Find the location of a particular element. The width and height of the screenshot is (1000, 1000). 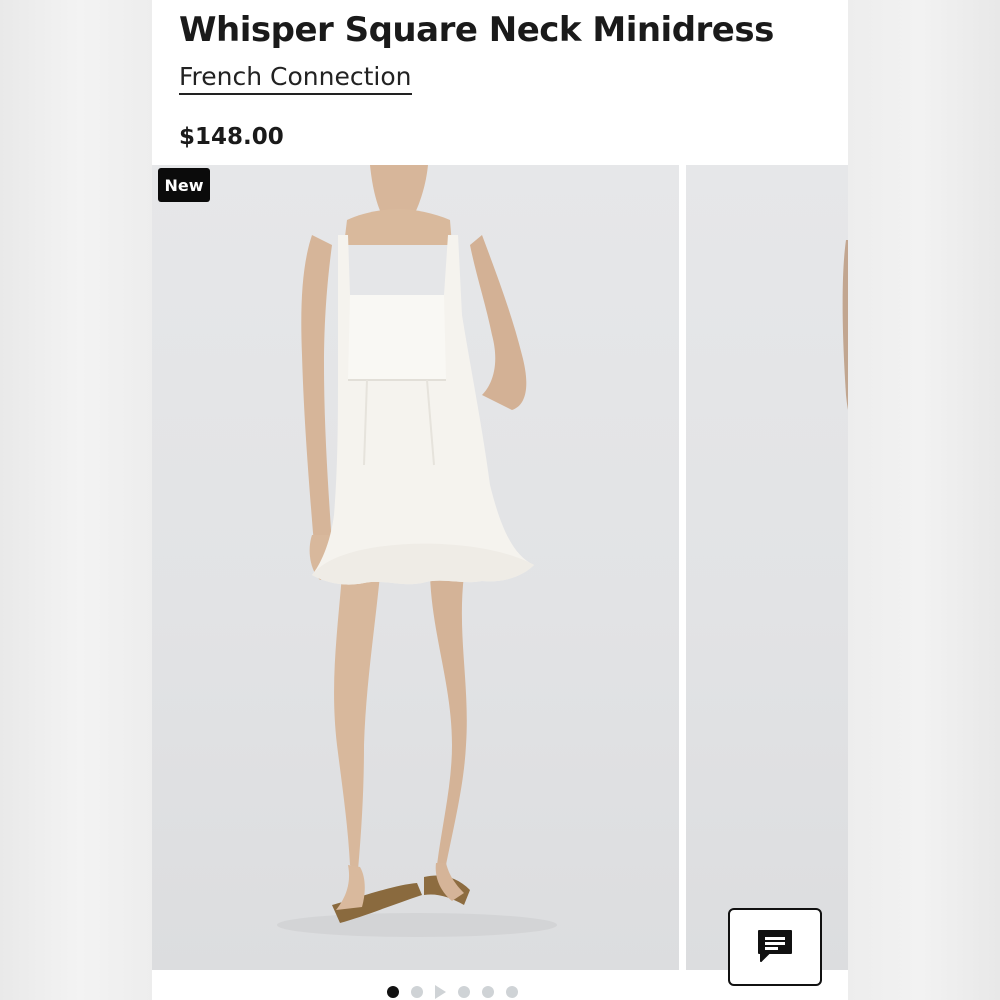

product-price: $148.00 is located at coordinates (231, 137).